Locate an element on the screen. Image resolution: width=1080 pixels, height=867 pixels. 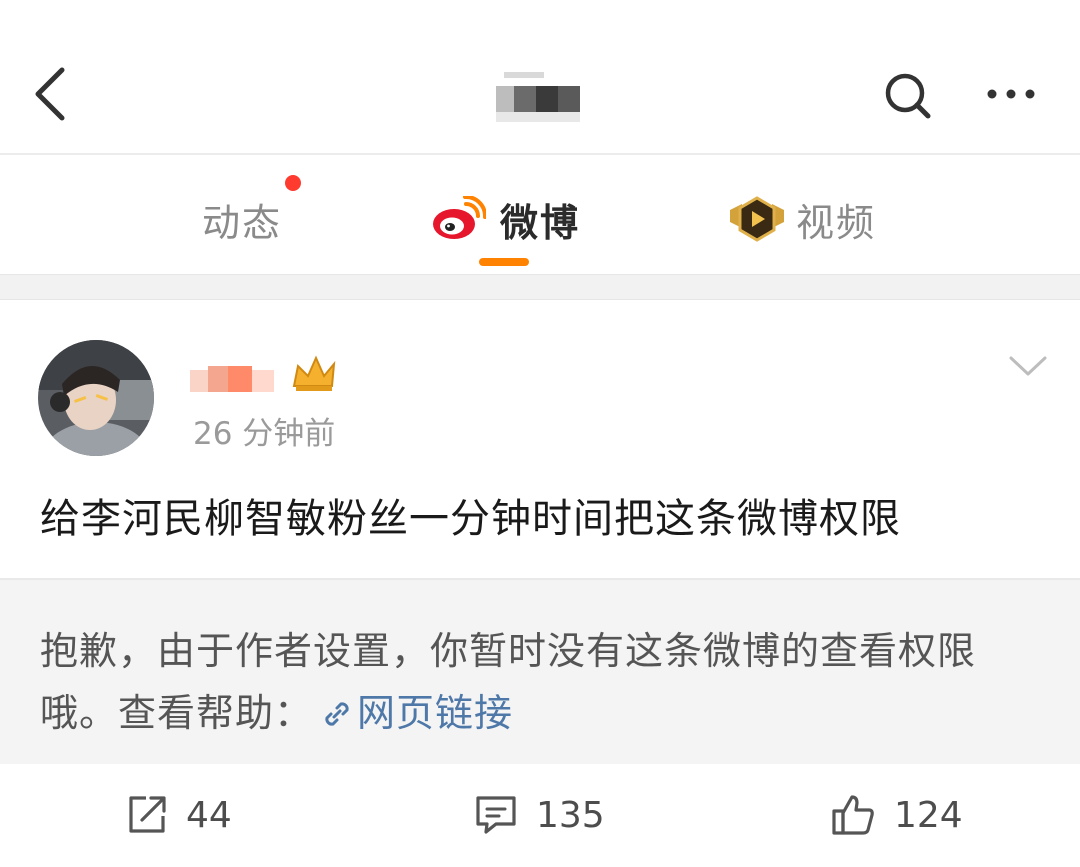
username-redacted is located at coordinates (240, 378).